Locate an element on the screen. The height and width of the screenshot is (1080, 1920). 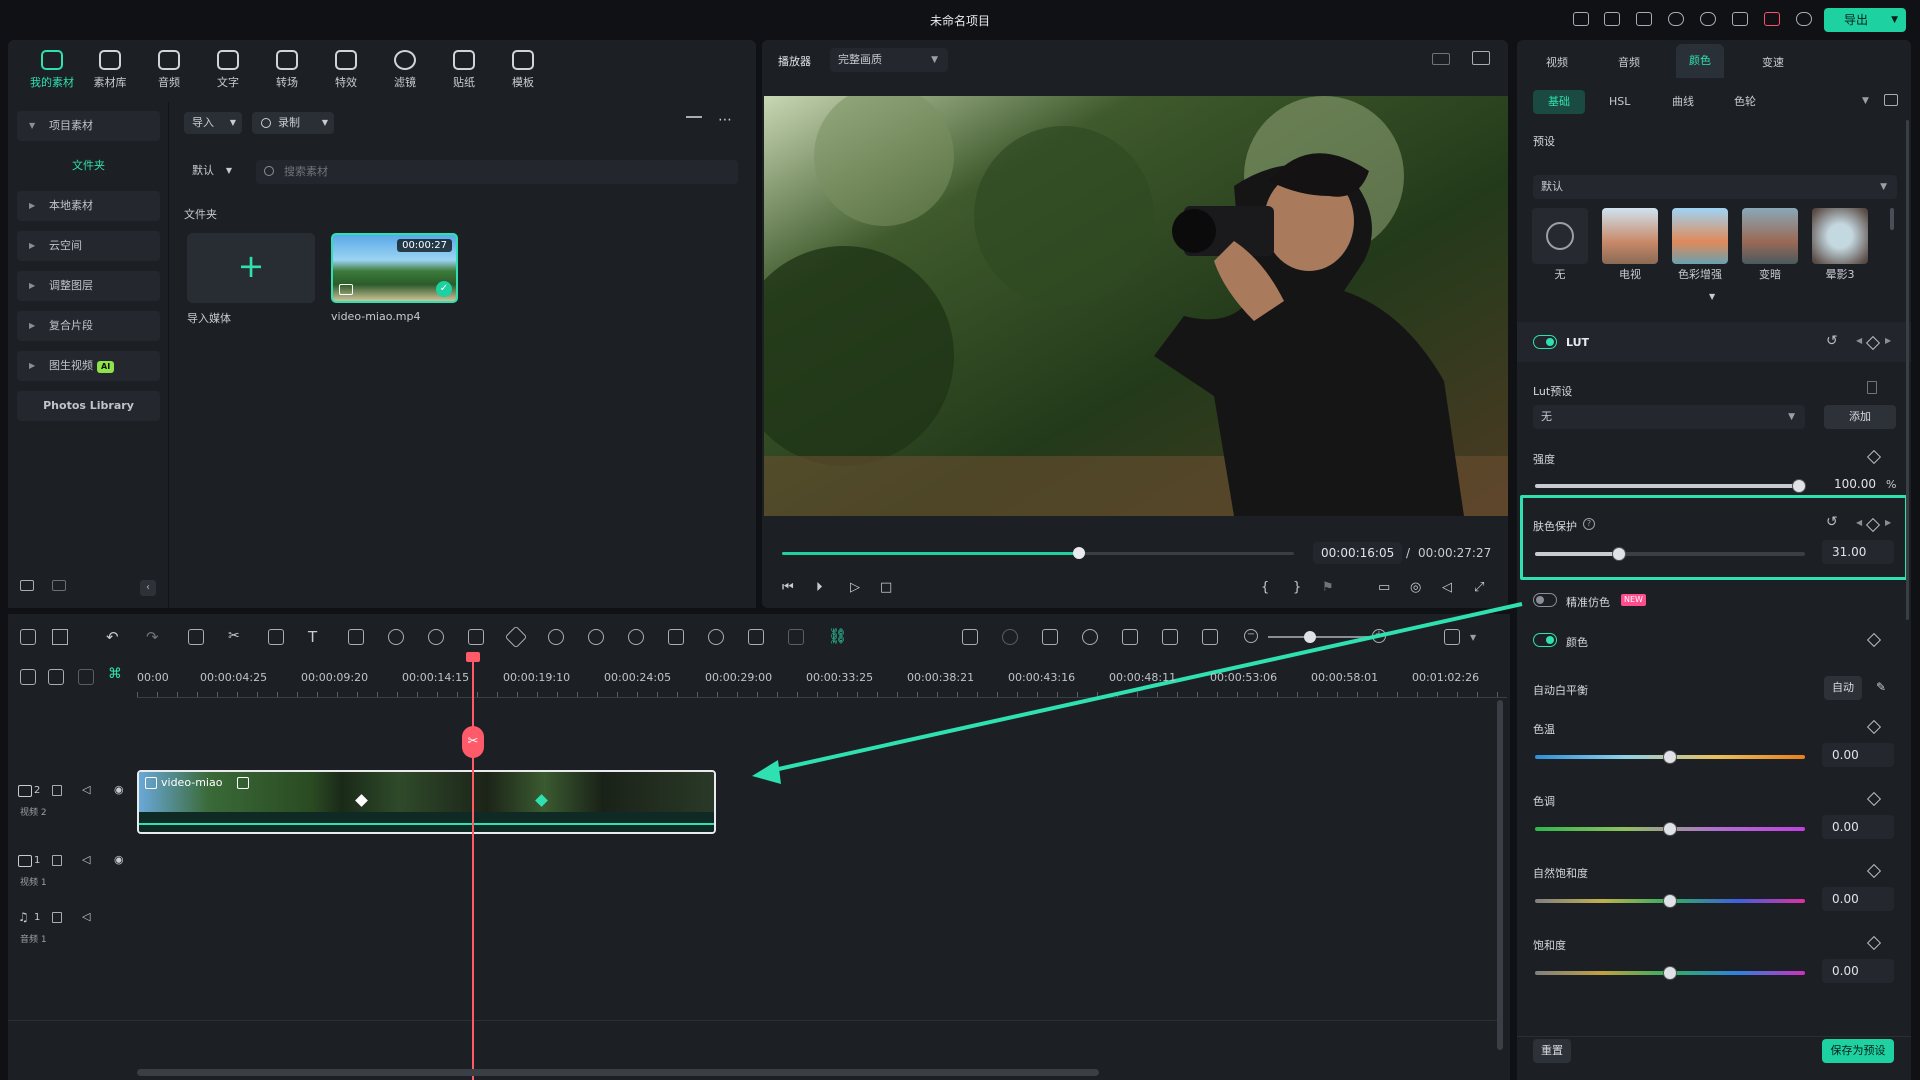
apps-icon is located at coordinates (1740, 19).